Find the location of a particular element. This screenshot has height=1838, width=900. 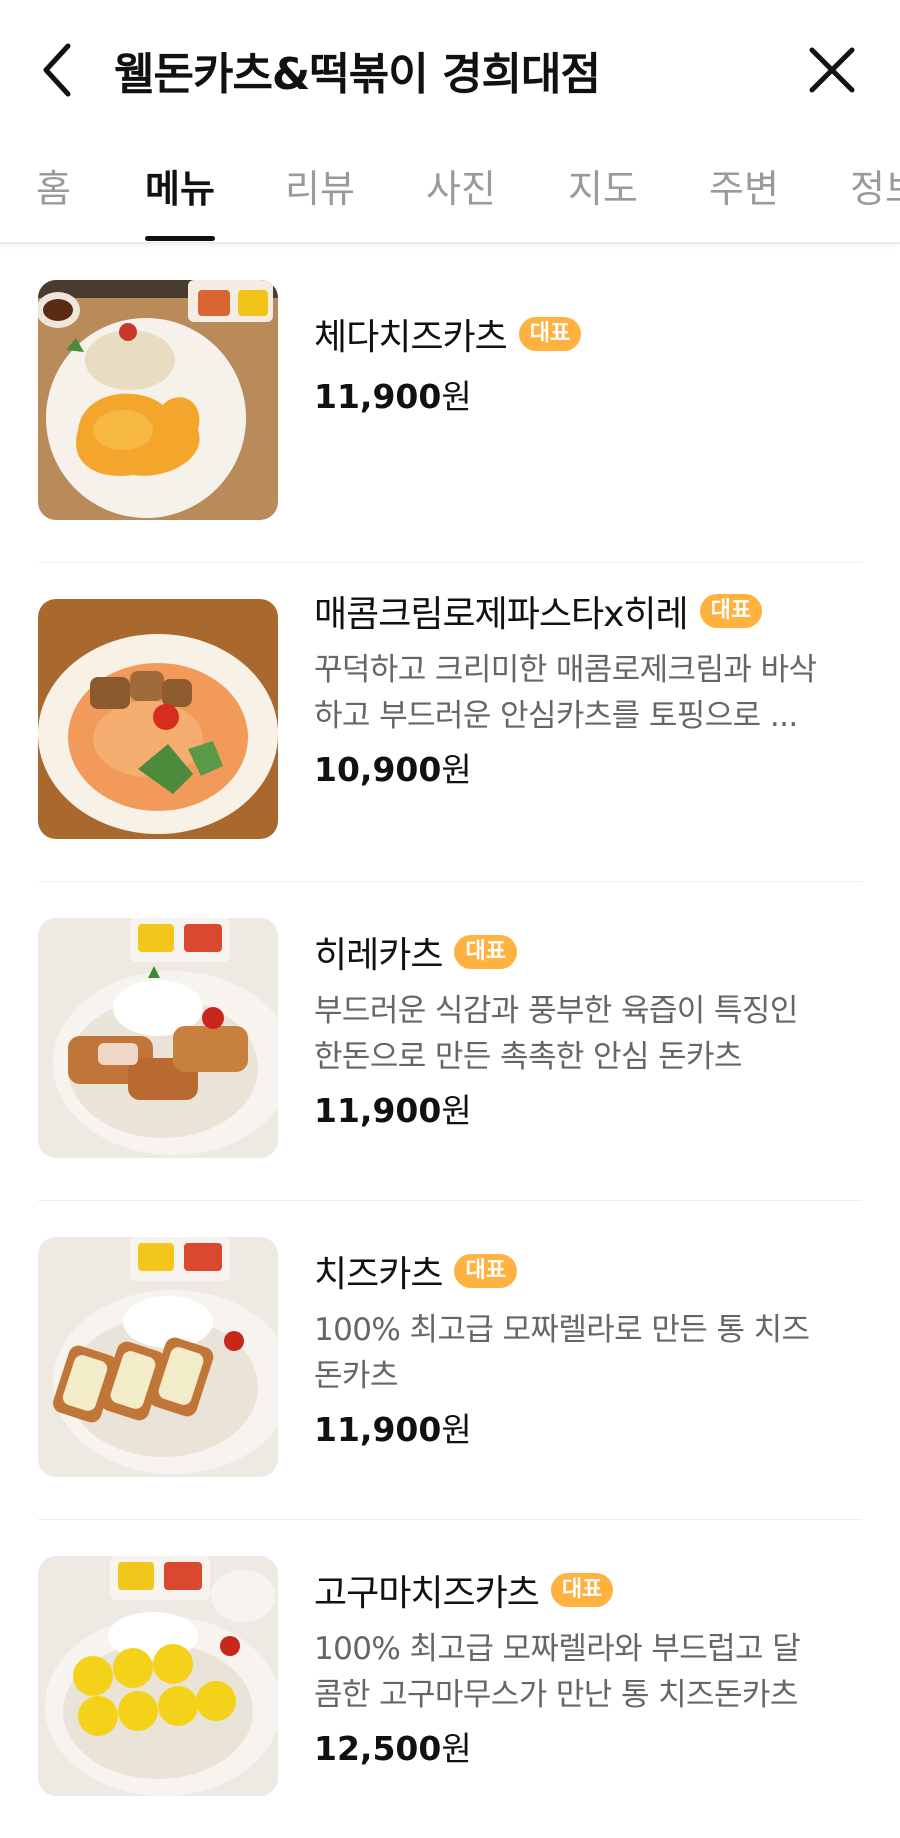

back-button is located at coordinates (63, 70).